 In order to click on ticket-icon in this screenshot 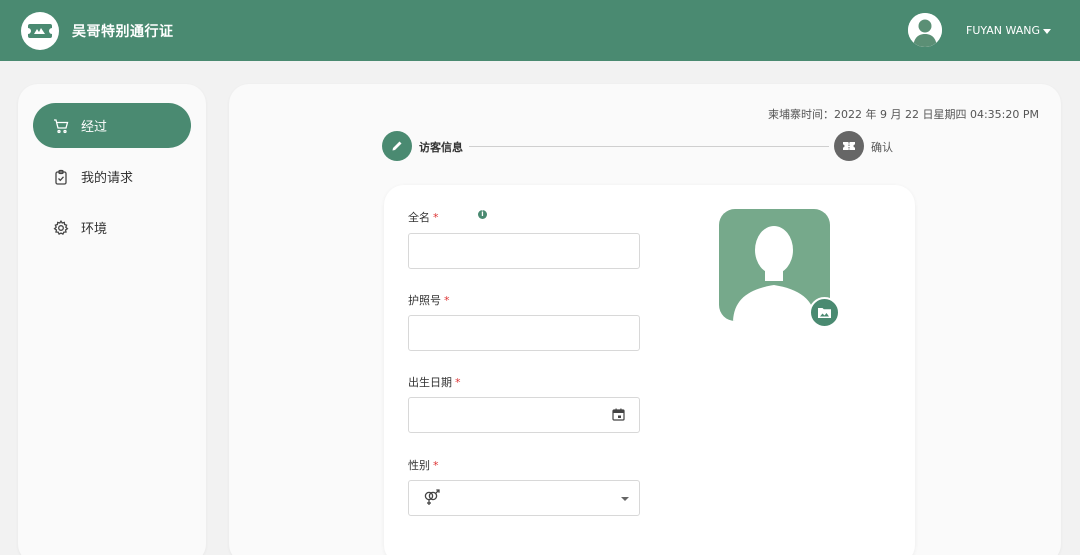, I will do `click(849, 146)`.